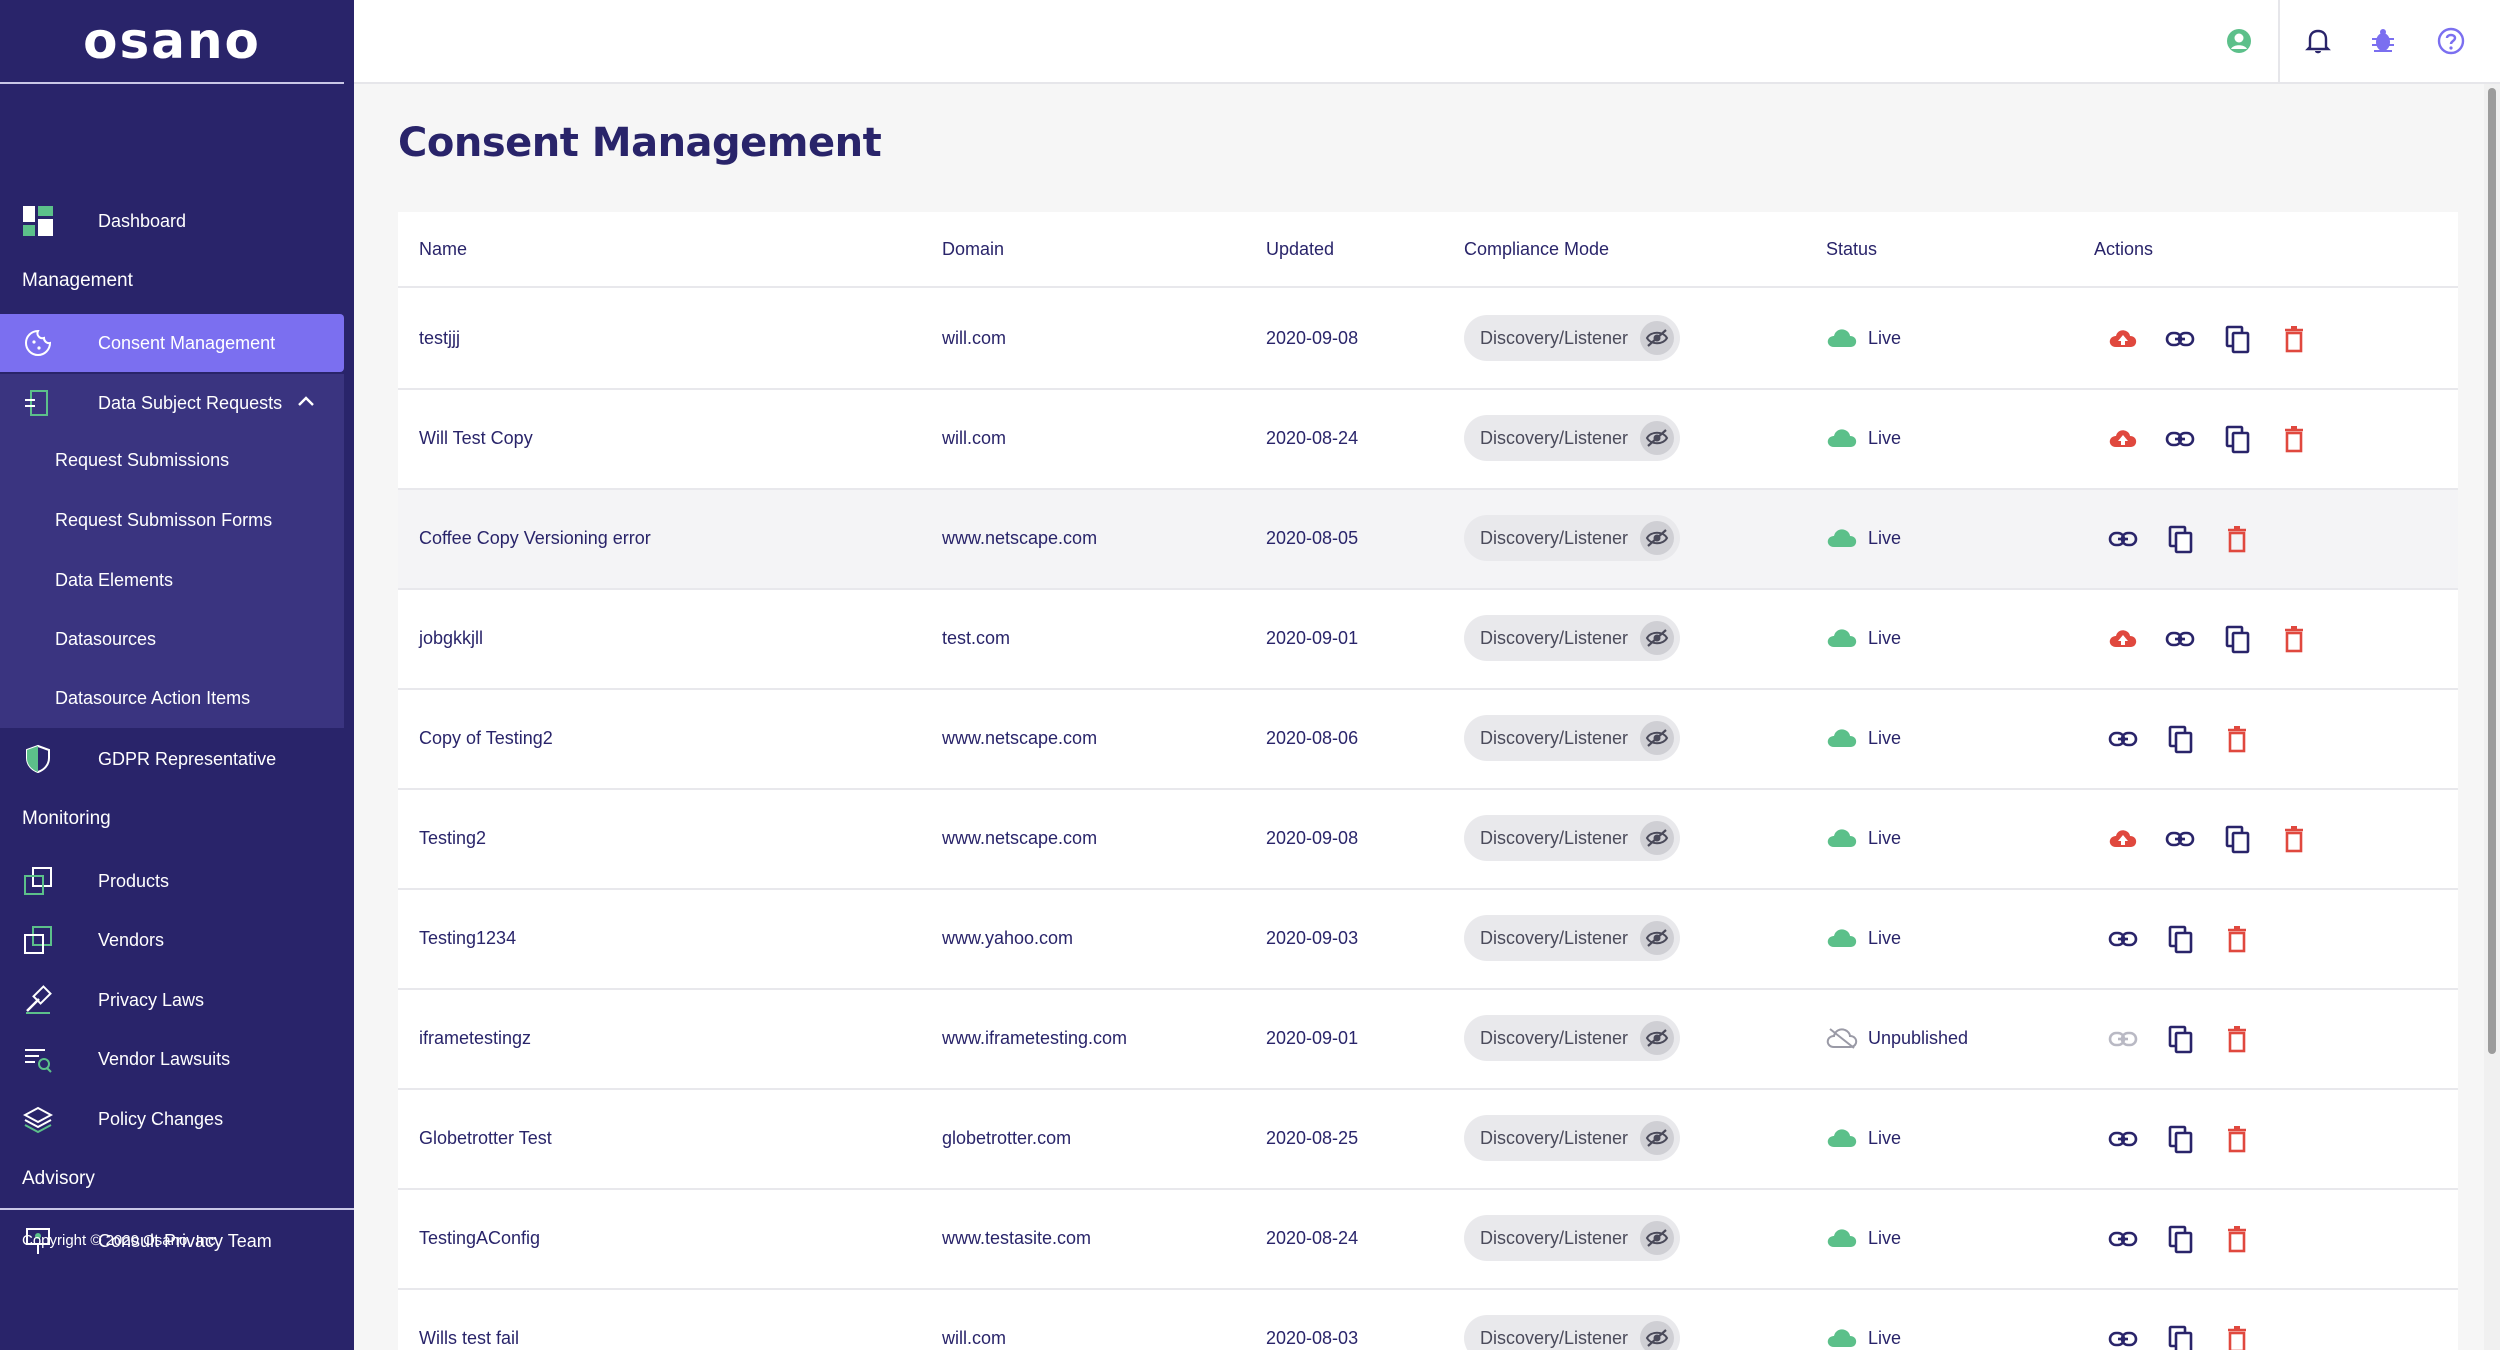 The width and height of the screenshot is (2500, 1350). Describe the element at coordinates (479, 1238) in the screenshot. I see `row-name: TestingAConfig` at that location.